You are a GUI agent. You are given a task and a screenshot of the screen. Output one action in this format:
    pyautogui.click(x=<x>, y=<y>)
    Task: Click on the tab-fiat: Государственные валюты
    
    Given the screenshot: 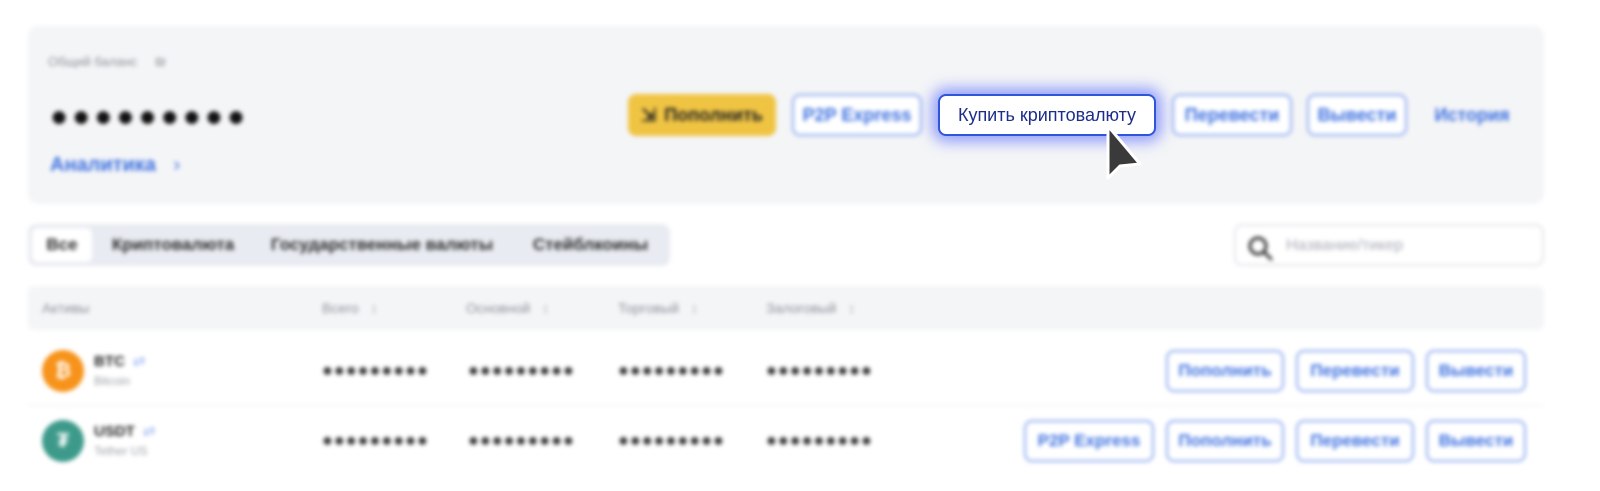 What is the action you would take?
    pyautogui.click(x=382, y=245)
    